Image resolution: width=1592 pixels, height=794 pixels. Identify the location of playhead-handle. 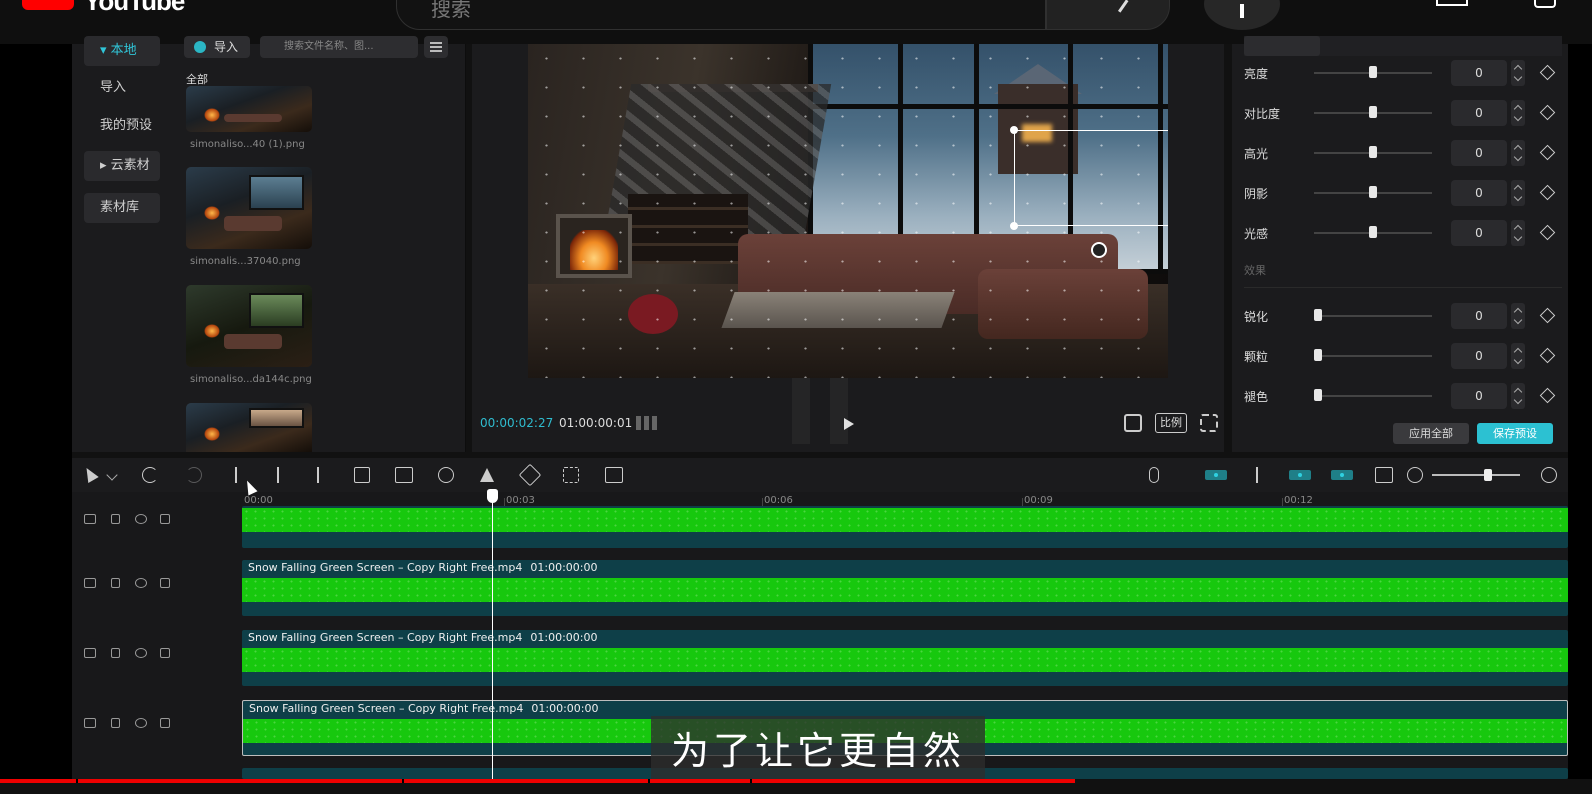
(492, 496).